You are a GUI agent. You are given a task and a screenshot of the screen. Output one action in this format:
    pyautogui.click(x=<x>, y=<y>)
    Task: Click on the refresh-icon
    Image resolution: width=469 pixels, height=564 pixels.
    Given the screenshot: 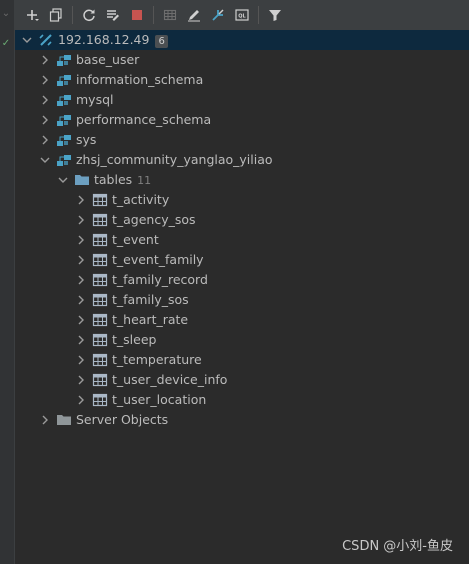 What is the action you would take?
    pyautogui.click(x=89, y=15)
    